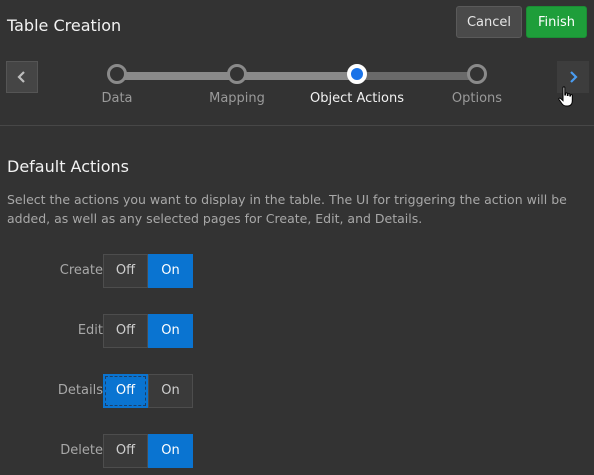 Image resolution: width=594 pixels, height=475 pixels. What do you see at coordinates (125, 331) in the screenshot?
I see `edit-off-option: Off` at bounding box center [125, 331].